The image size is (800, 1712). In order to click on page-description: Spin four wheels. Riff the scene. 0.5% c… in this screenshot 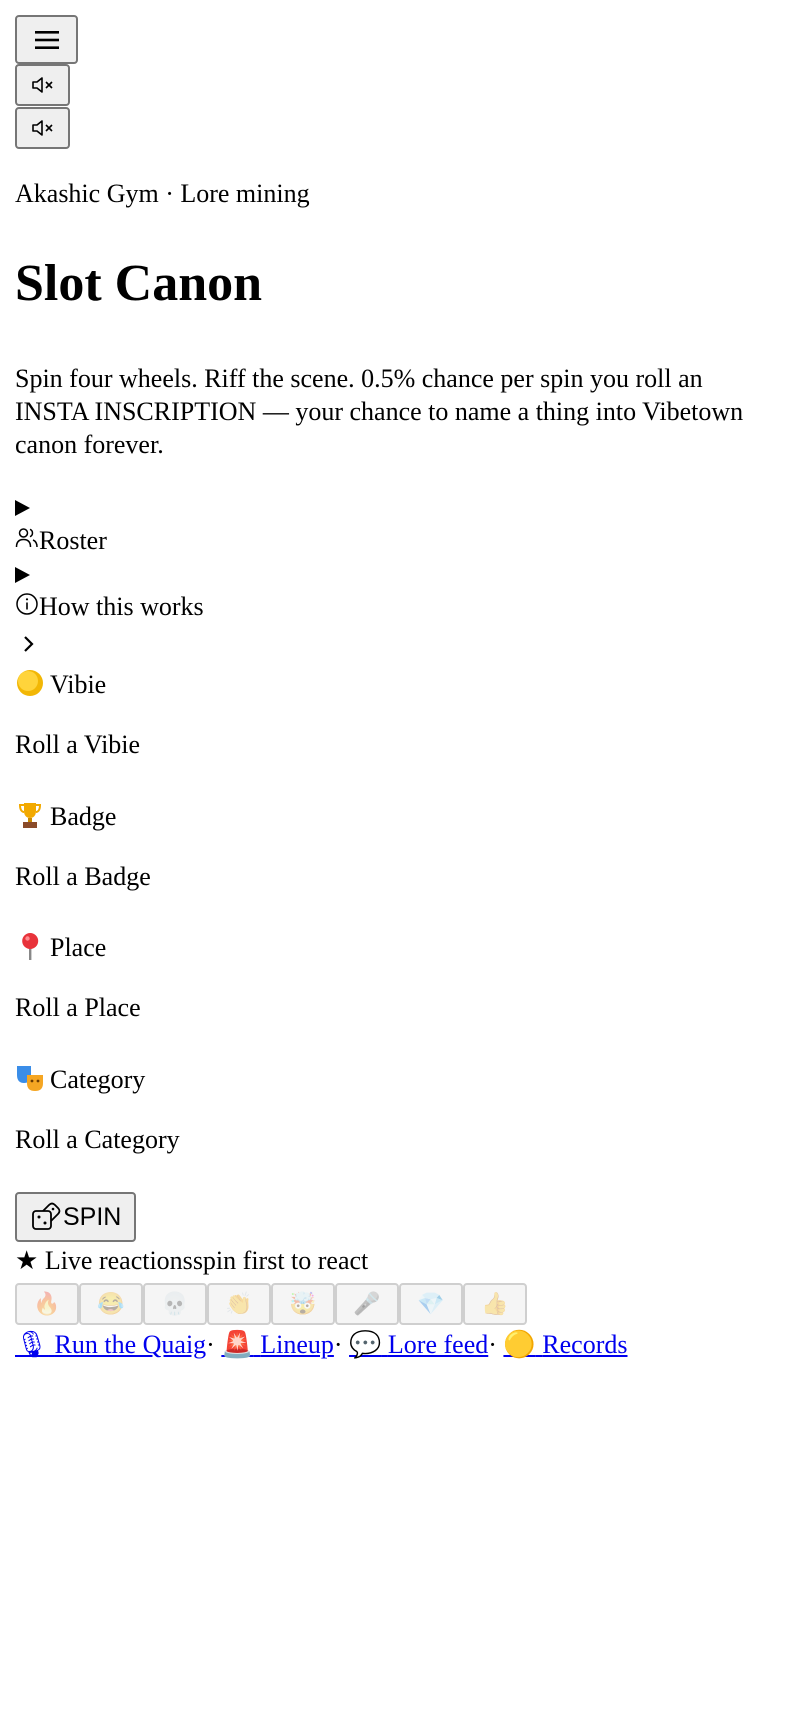, I will do `click(379, 411)`.